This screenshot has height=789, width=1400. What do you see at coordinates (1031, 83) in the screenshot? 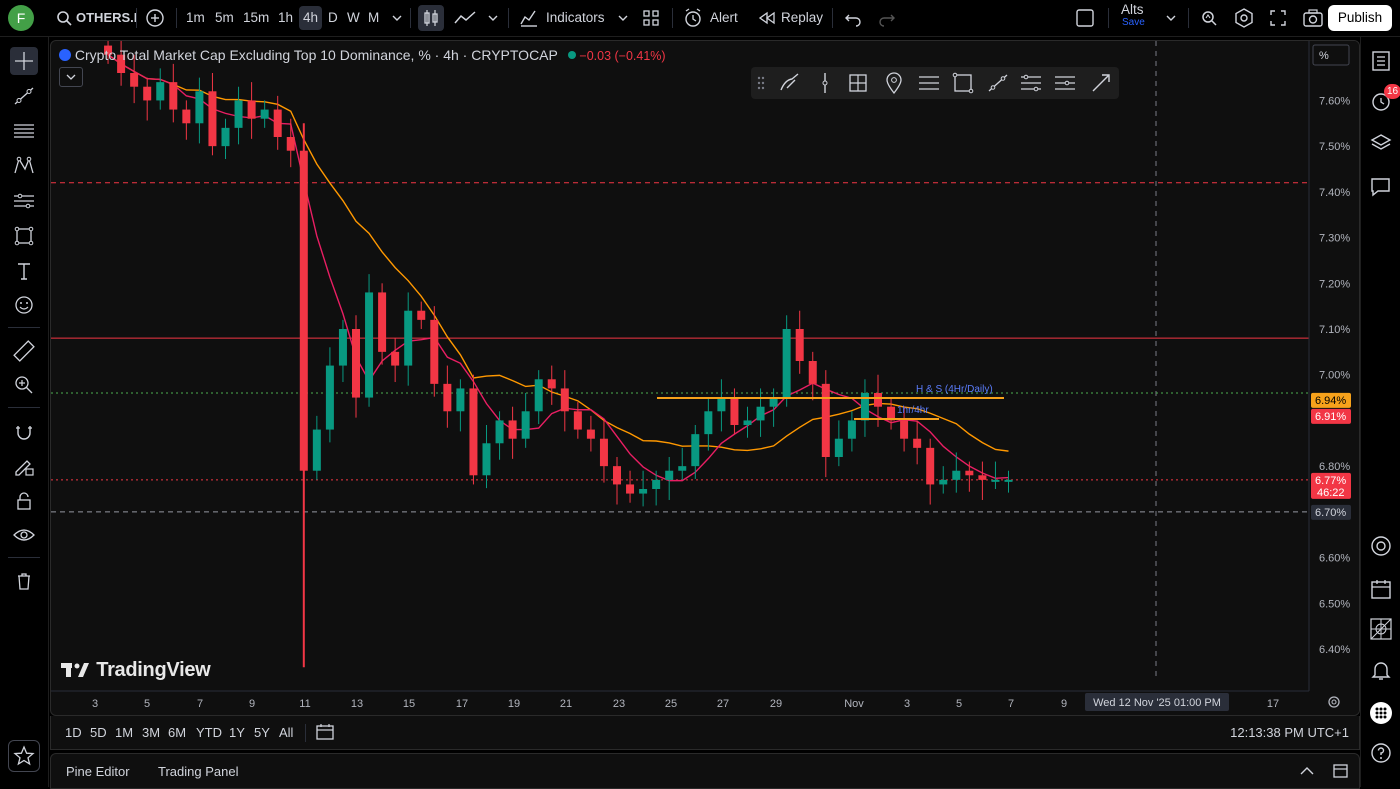
I see `parallel-channel-icon` at bounding box center [1031, 83].